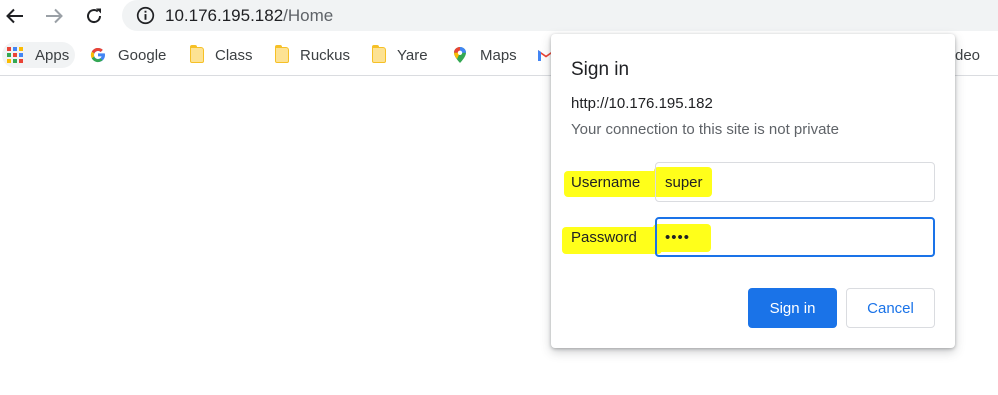 This screenshot has width=998, height=395. Describe the element at coordinates (460, 55) in the screenshot. I see `maps-pin-icon` at that location.